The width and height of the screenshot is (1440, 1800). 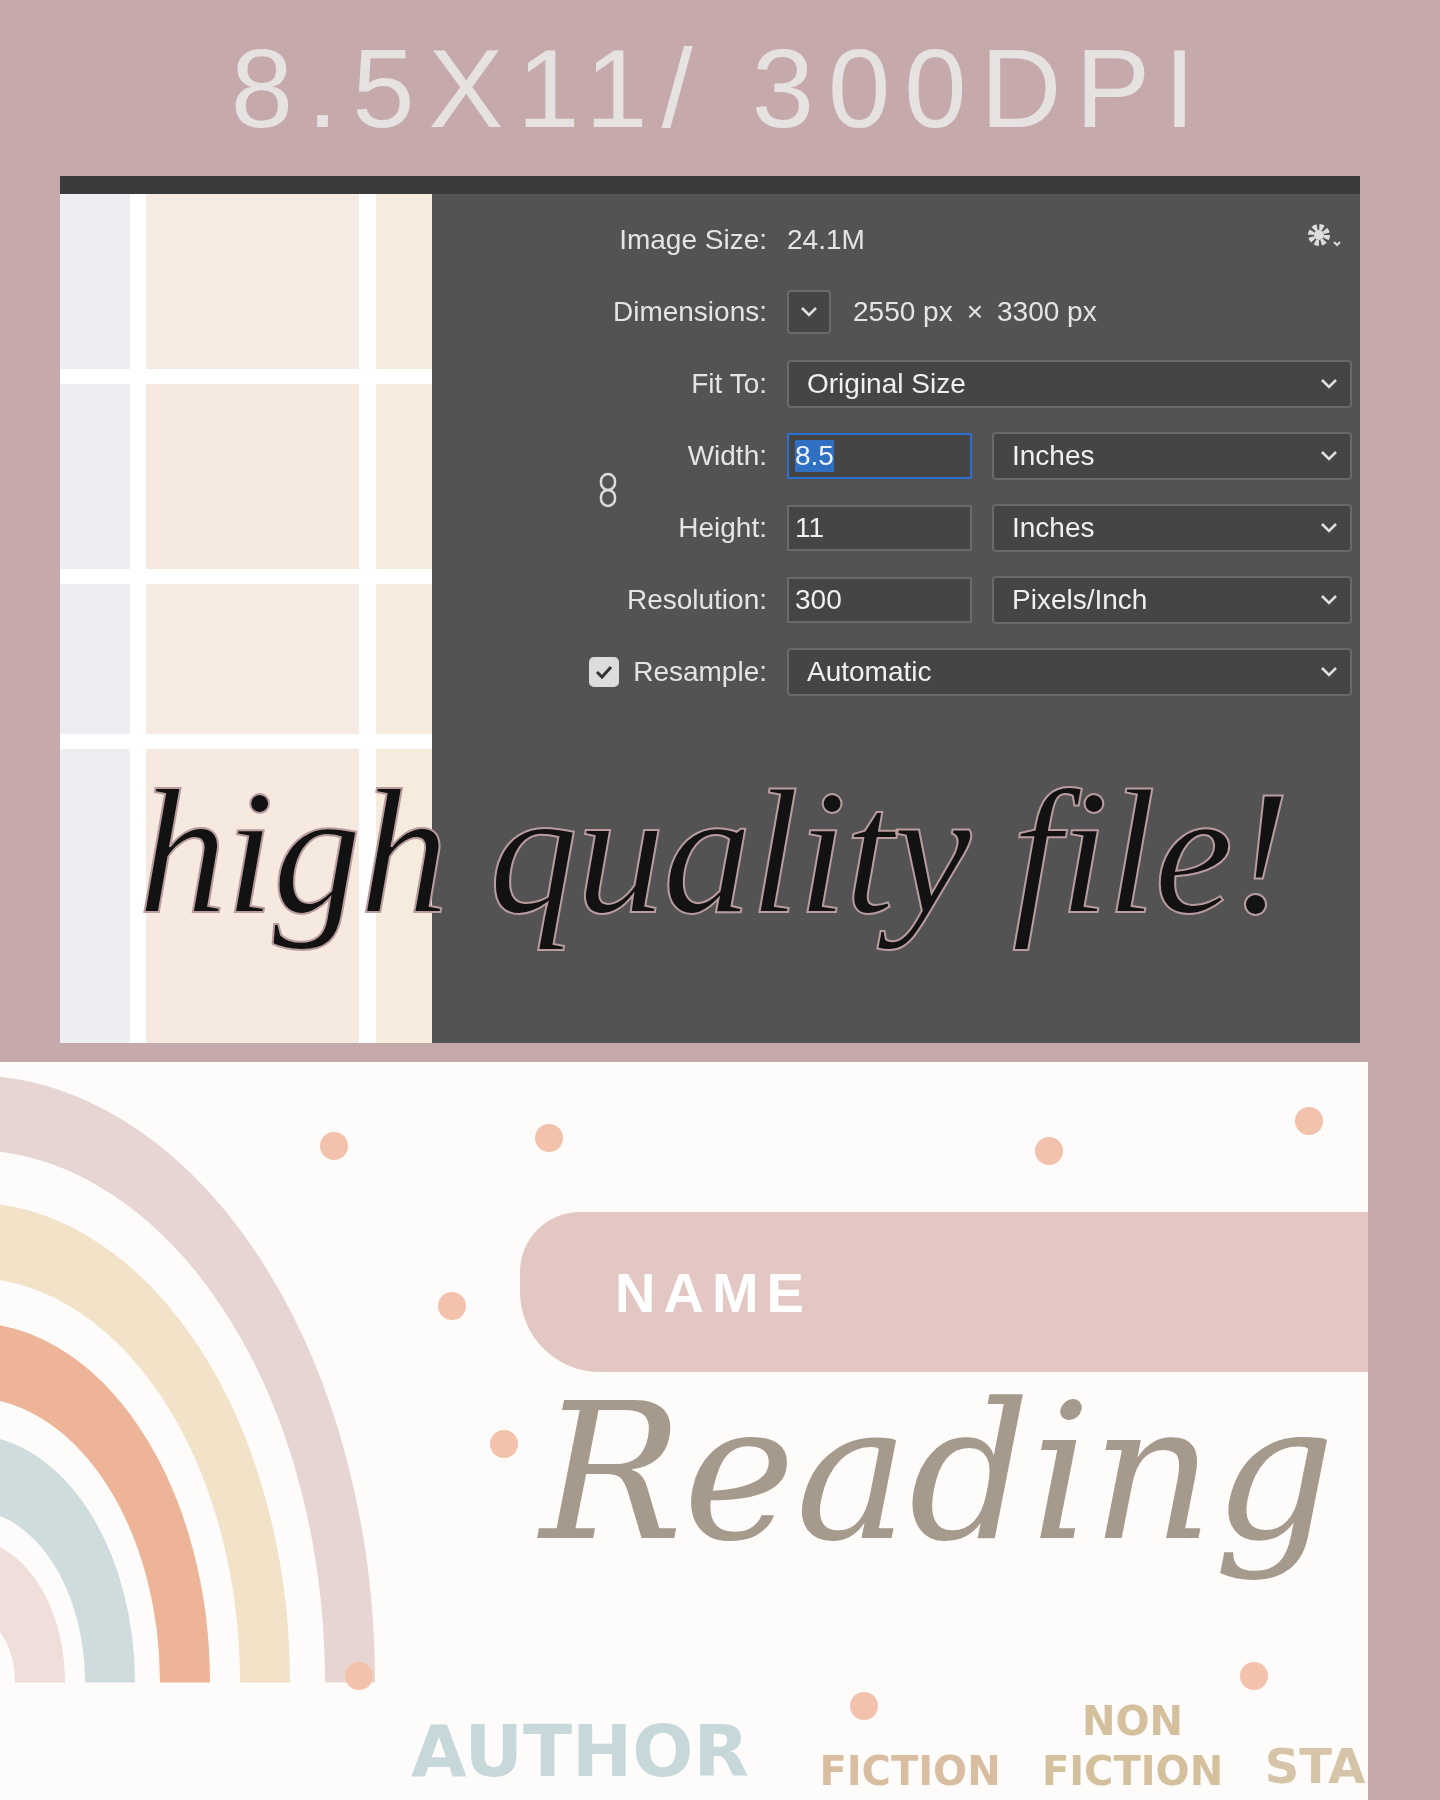 I want to click on times-sign: ×, so click(x=974, y=312).